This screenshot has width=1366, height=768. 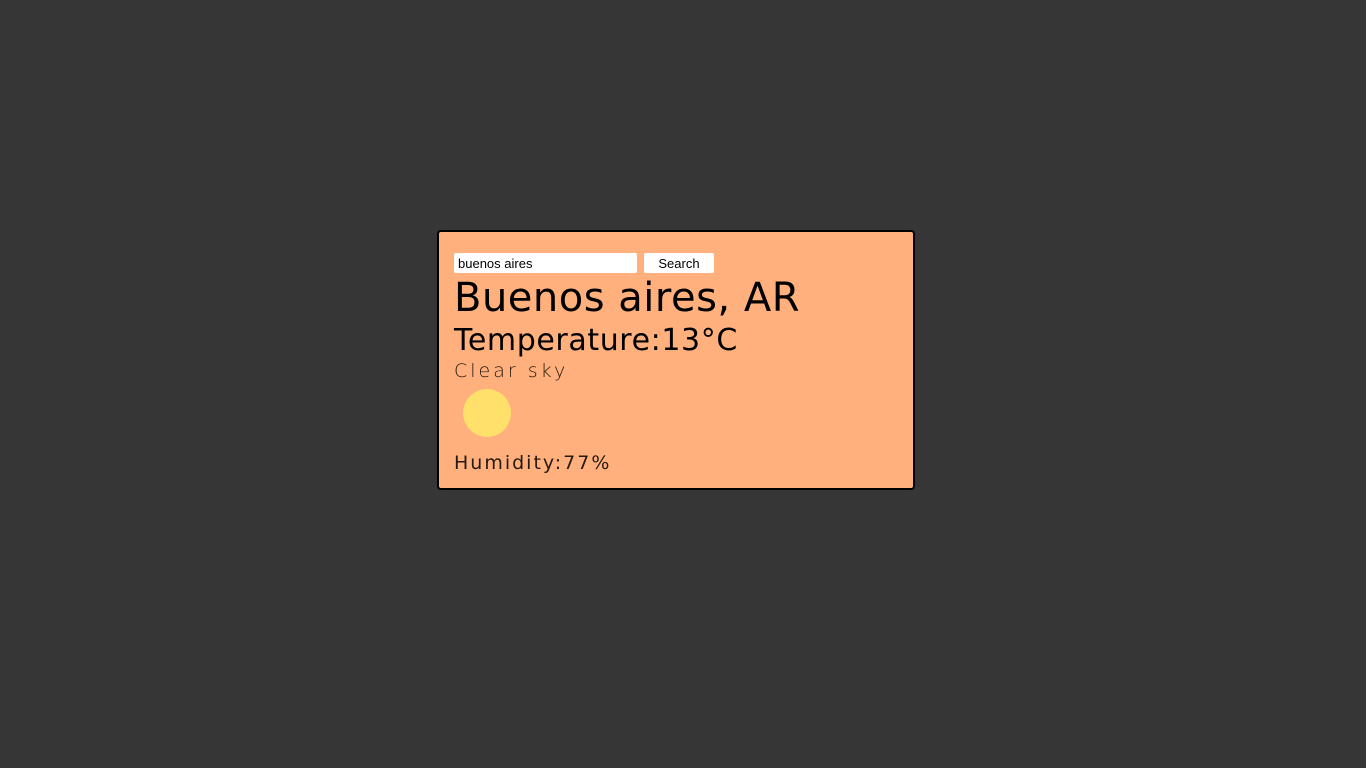 I want to click on search-button: Search, so click(x=679, y=263).